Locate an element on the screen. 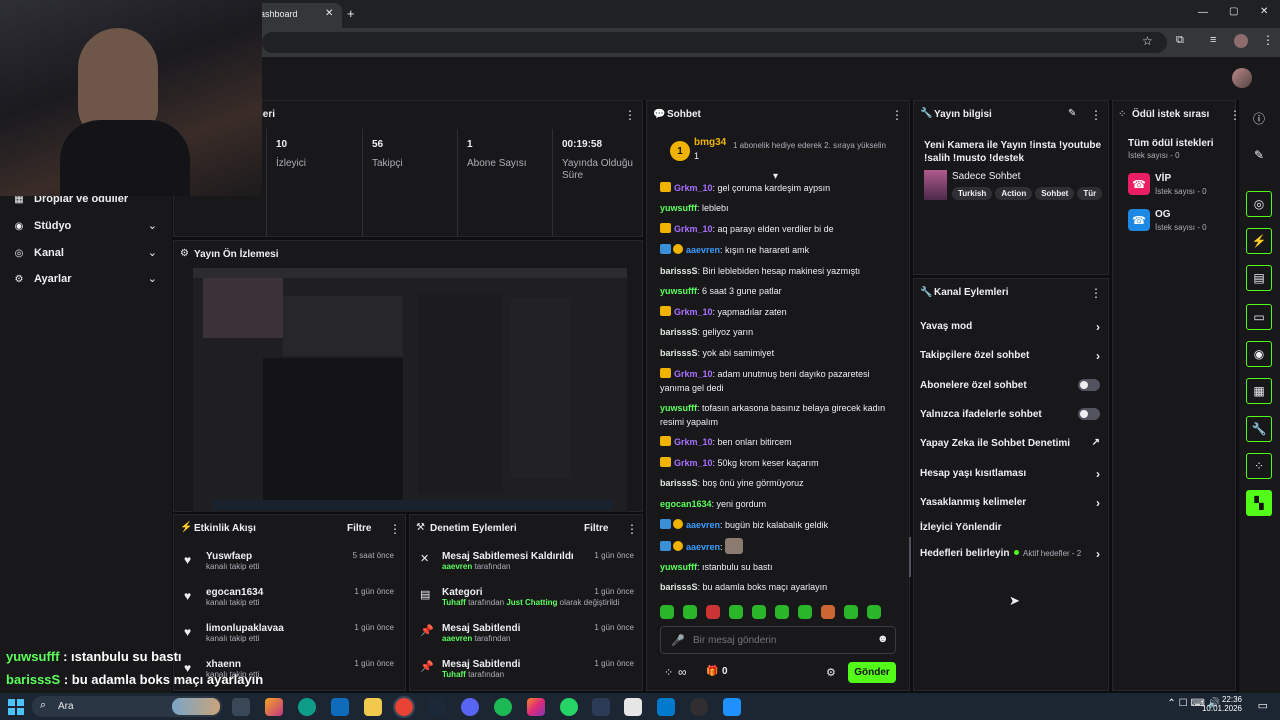 The image size is (1280, 720). browser-menu-icon: ⋮ is located at coordinates (1268, 40).